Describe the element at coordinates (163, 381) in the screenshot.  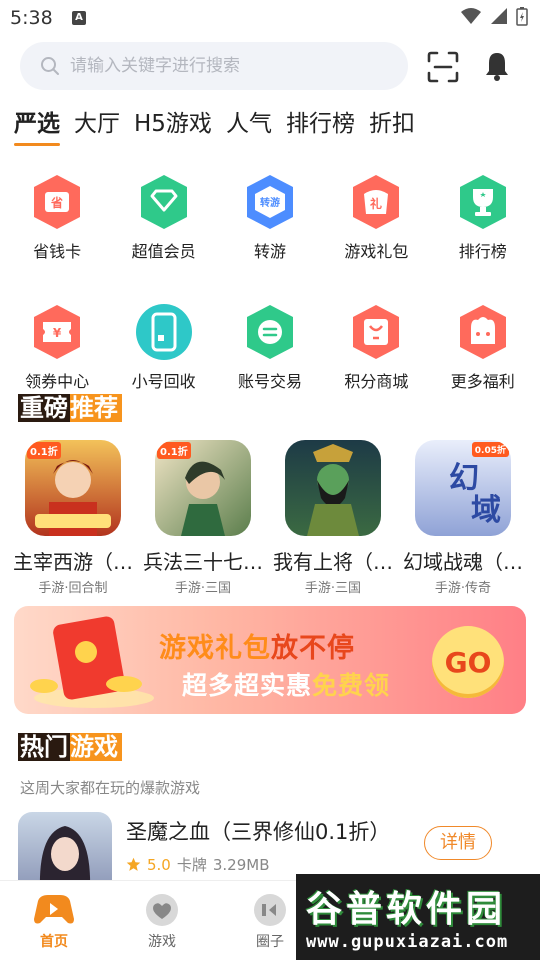
I see `grid-label: 小号回收` at that location.